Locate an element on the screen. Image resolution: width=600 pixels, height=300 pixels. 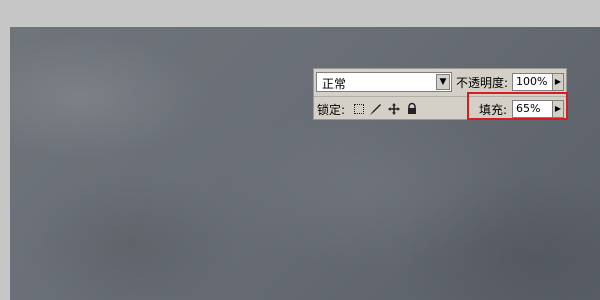
lock-fill-row: 锁定: 填充: 65% ▶ is located at coordinates (440, 108).